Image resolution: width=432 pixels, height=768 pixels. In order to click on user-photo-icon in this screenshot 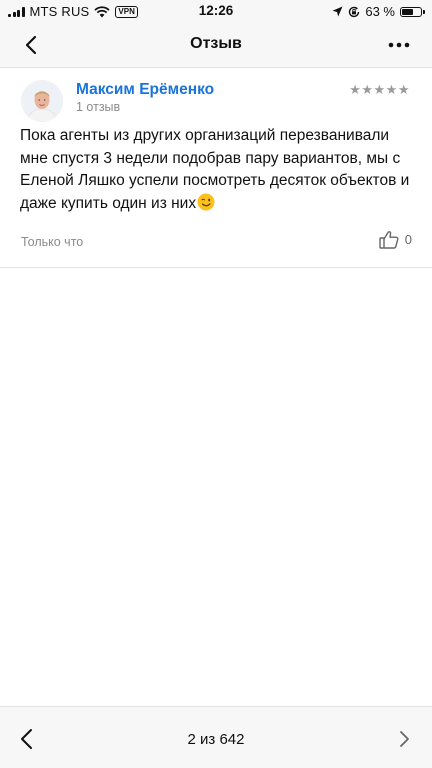, I will do `click(42, 101)`.